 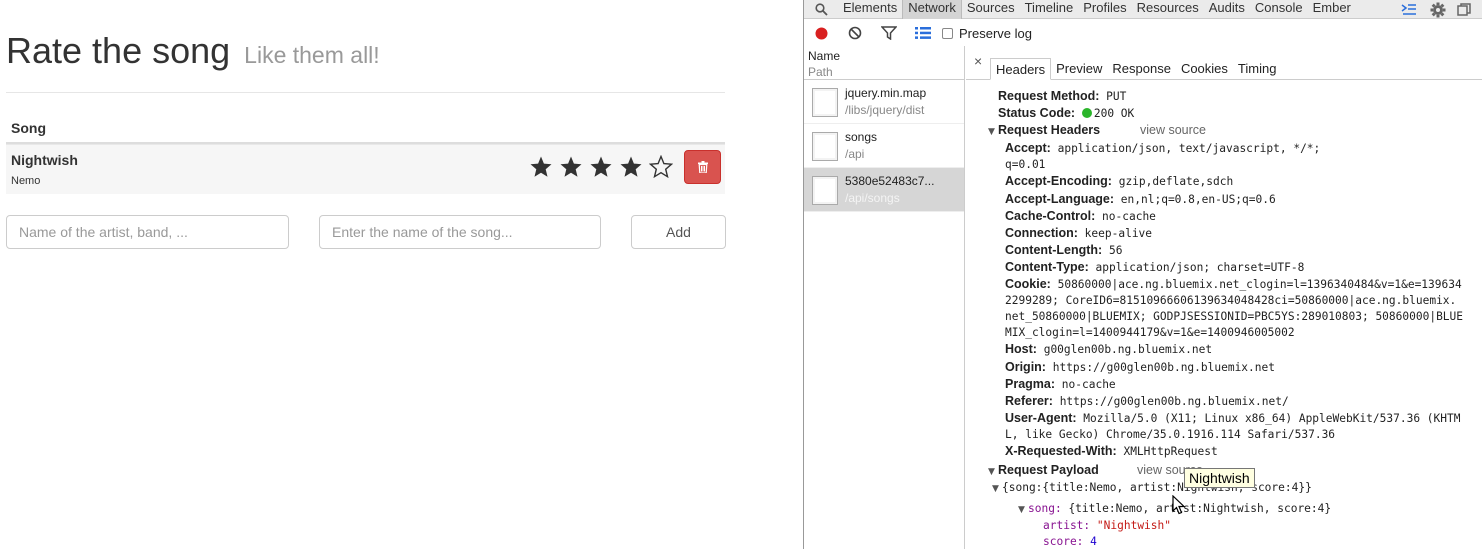 I want to click on preserve-log-toggle: Preserve log, so click(x=987, y=33).